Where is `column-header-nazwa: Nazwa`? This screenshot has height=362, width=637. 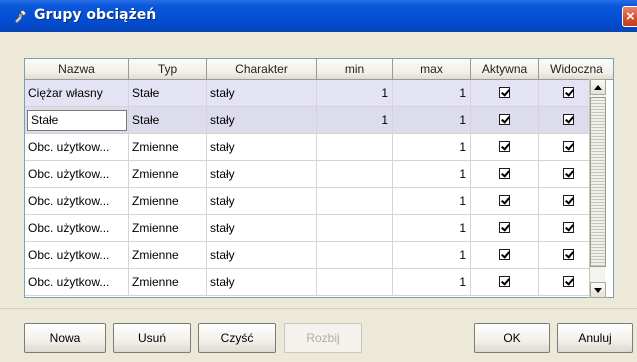 column-header-nazwa: Nazwa is located at coordinates (77, 69).